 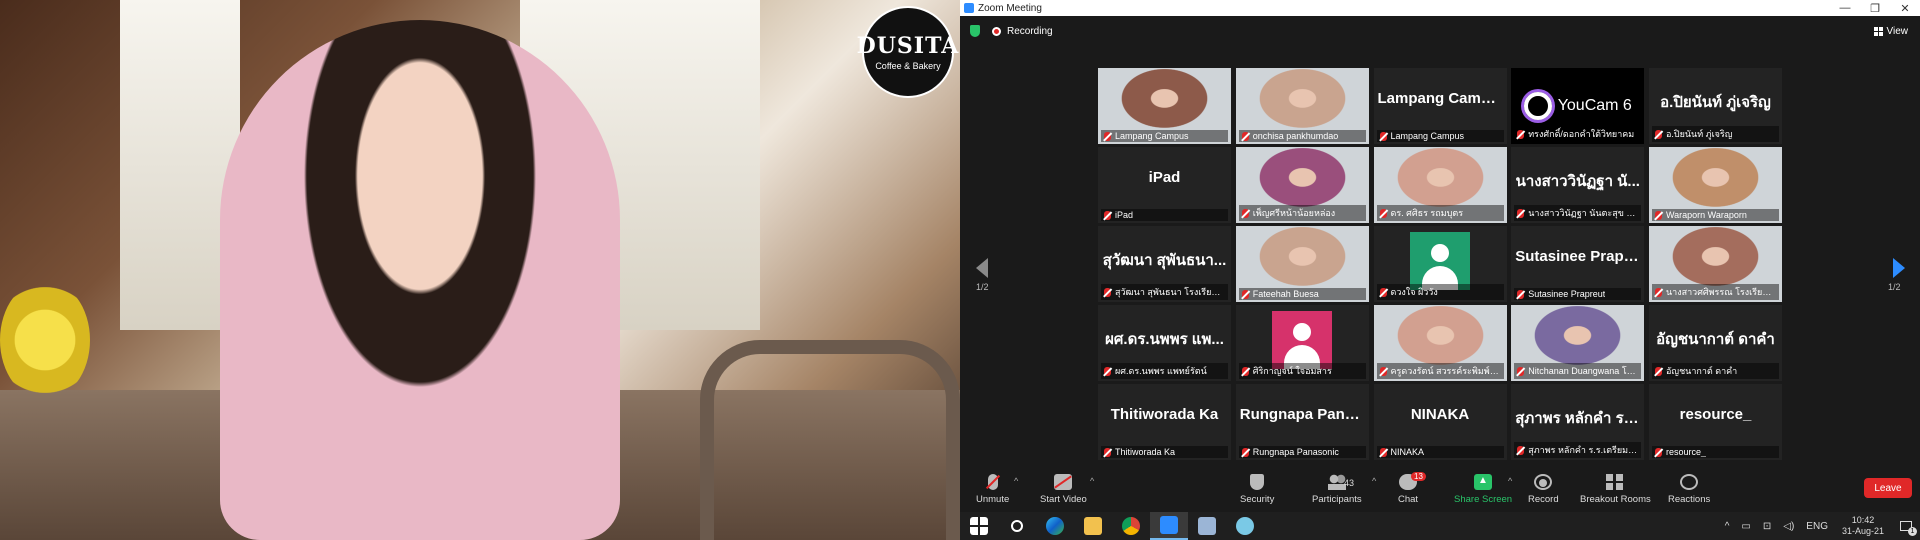 What do you see at coordinates (1302, 264) in the screenshot?
I see `participant-tile: Fateehah Buesa` at bounding box center [1302, 264].